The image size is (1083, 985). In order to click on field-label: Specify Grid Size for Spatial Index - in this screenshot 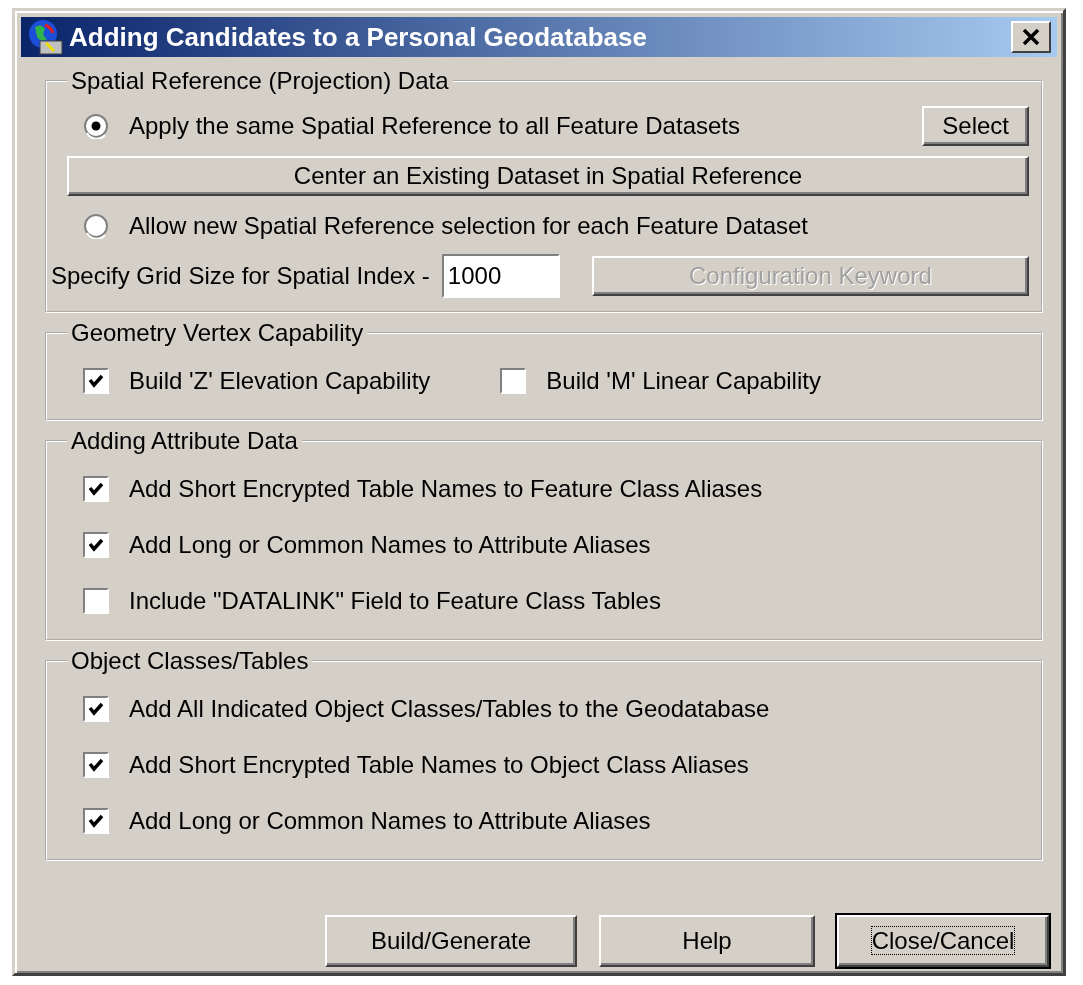, I will do `click(240, 276)`.